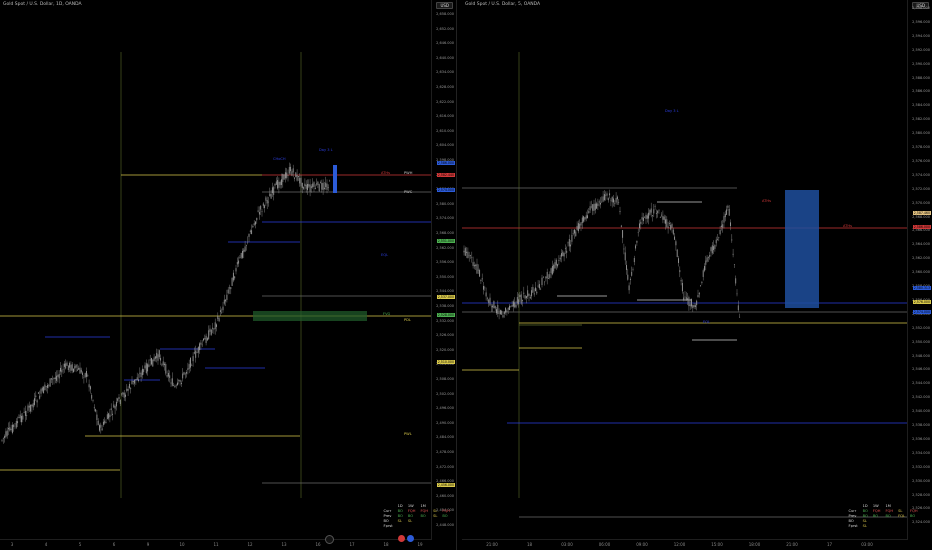 The height and width of the screenshot is (550, 932). I want to click on left-price-tick: 2,478.000, so click(445, 452).